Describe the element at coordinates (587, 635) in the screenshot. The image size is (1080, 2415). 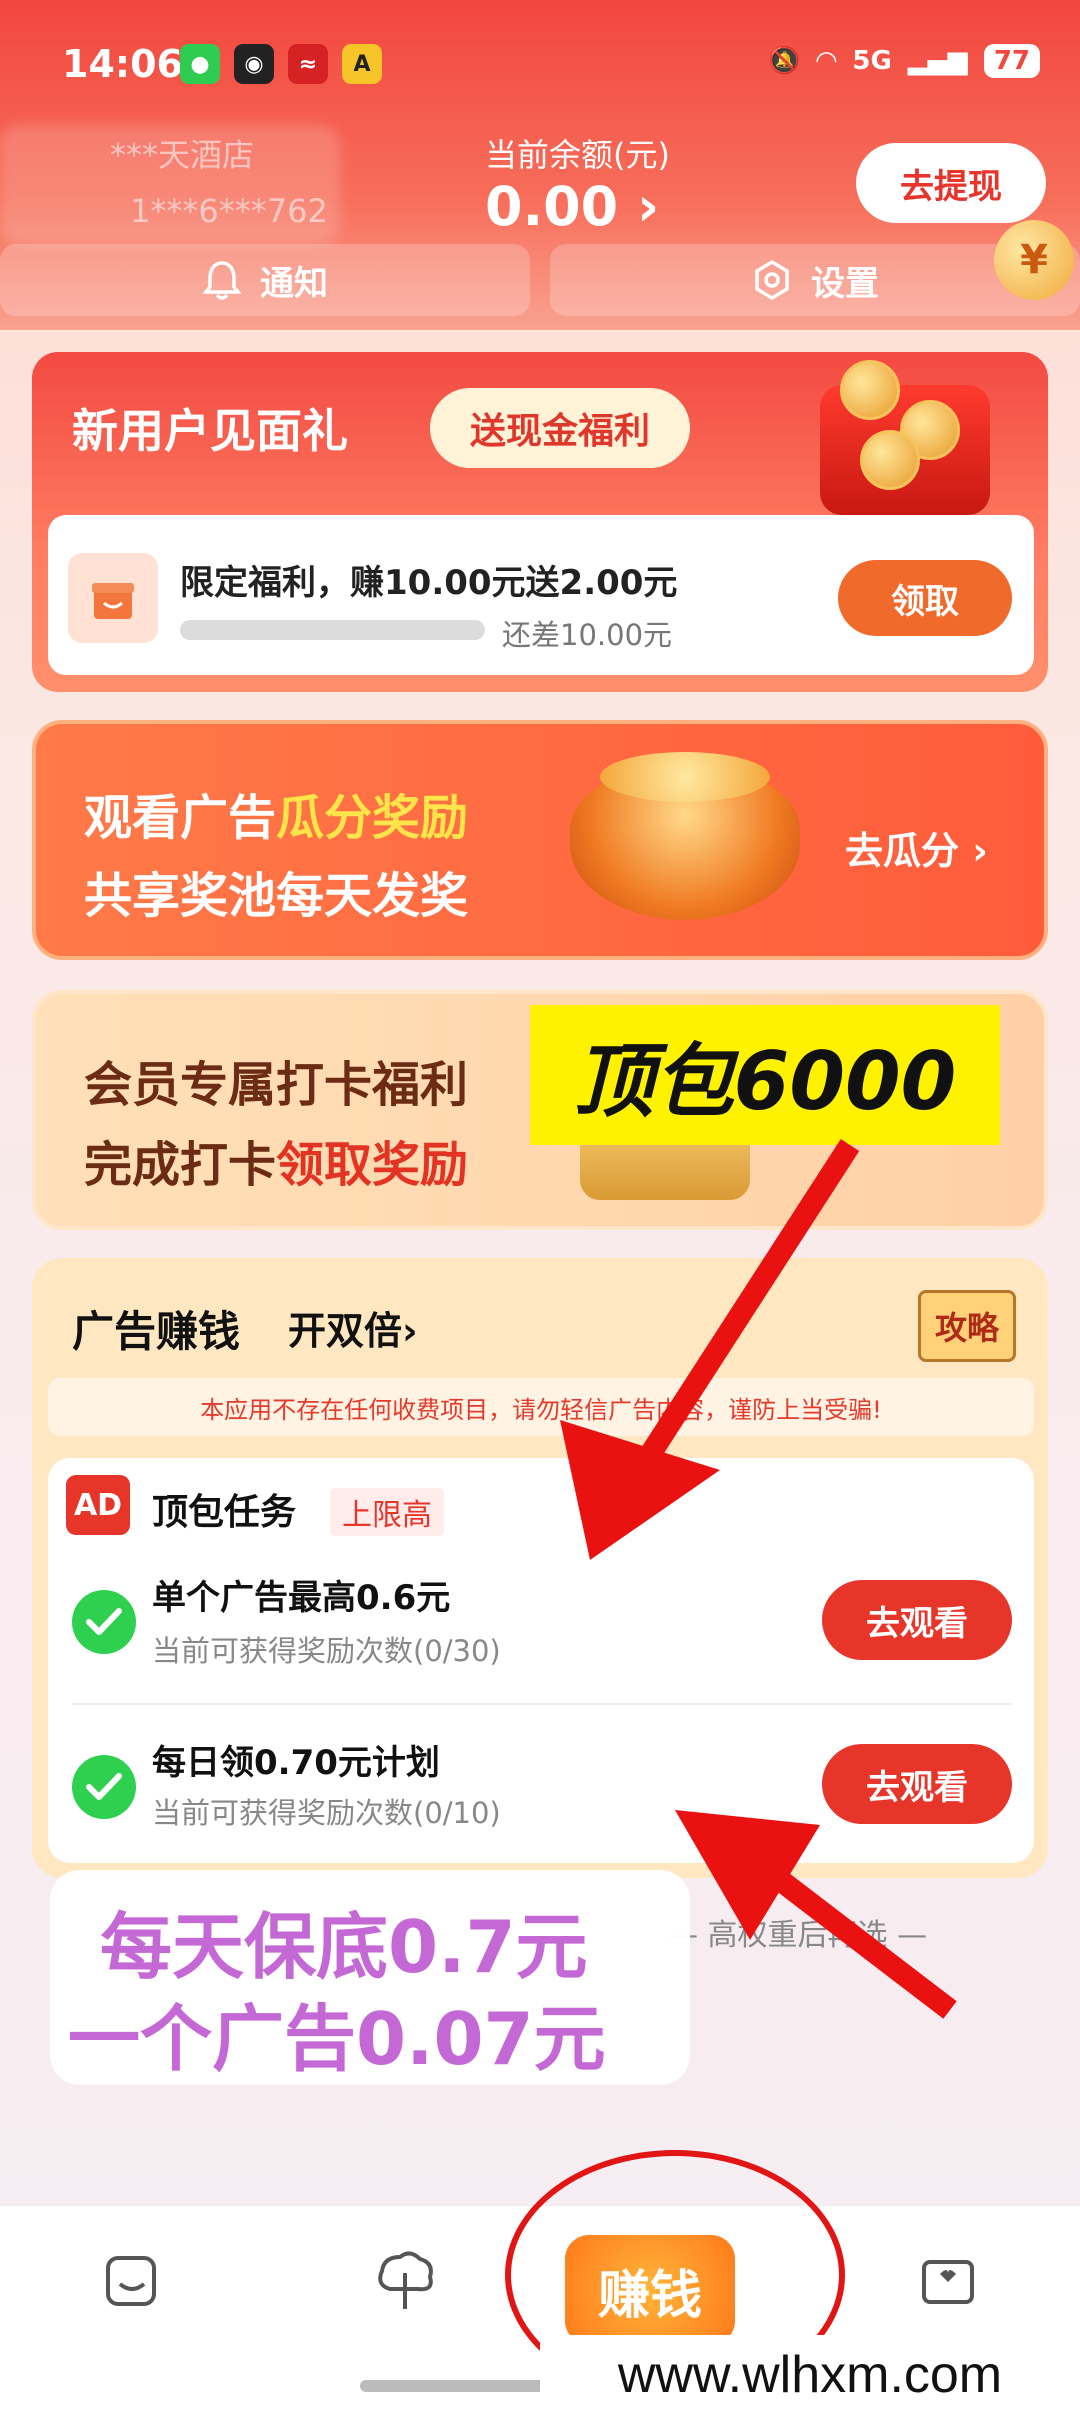
I see `remaining-amount: 还差10.00元` at that location.